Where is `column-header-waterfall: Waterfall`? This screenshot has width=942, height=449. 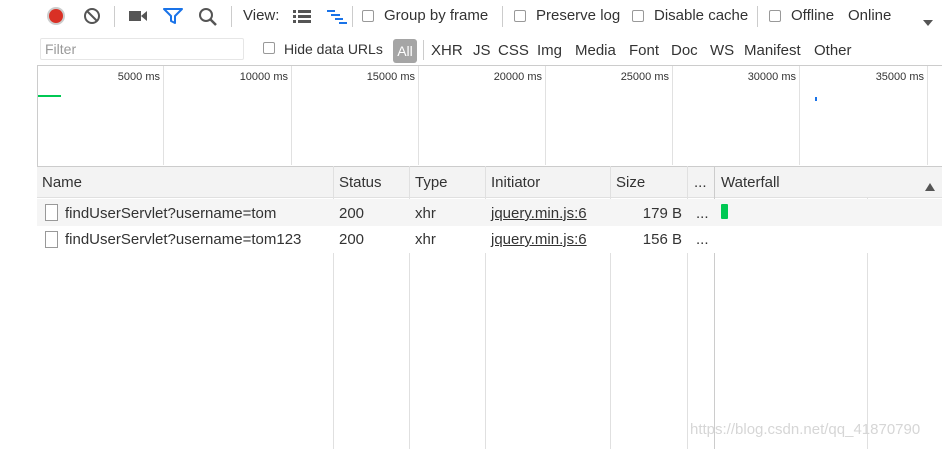 column-header-waterfall: Waterfall is located at coordinates (750, 183).